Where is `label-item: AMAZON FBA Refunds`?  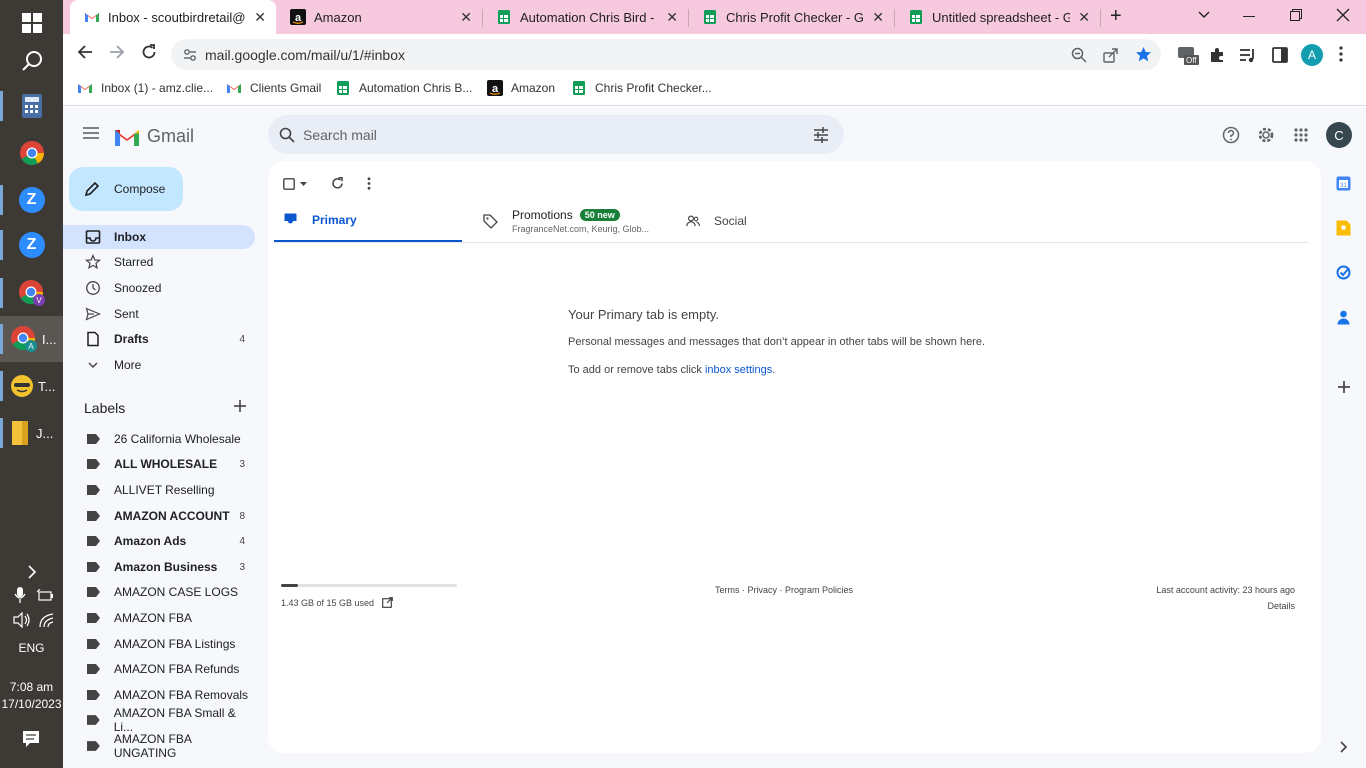 label-item: AMAZON FBA Refunds is located at coordinates (159, 669).